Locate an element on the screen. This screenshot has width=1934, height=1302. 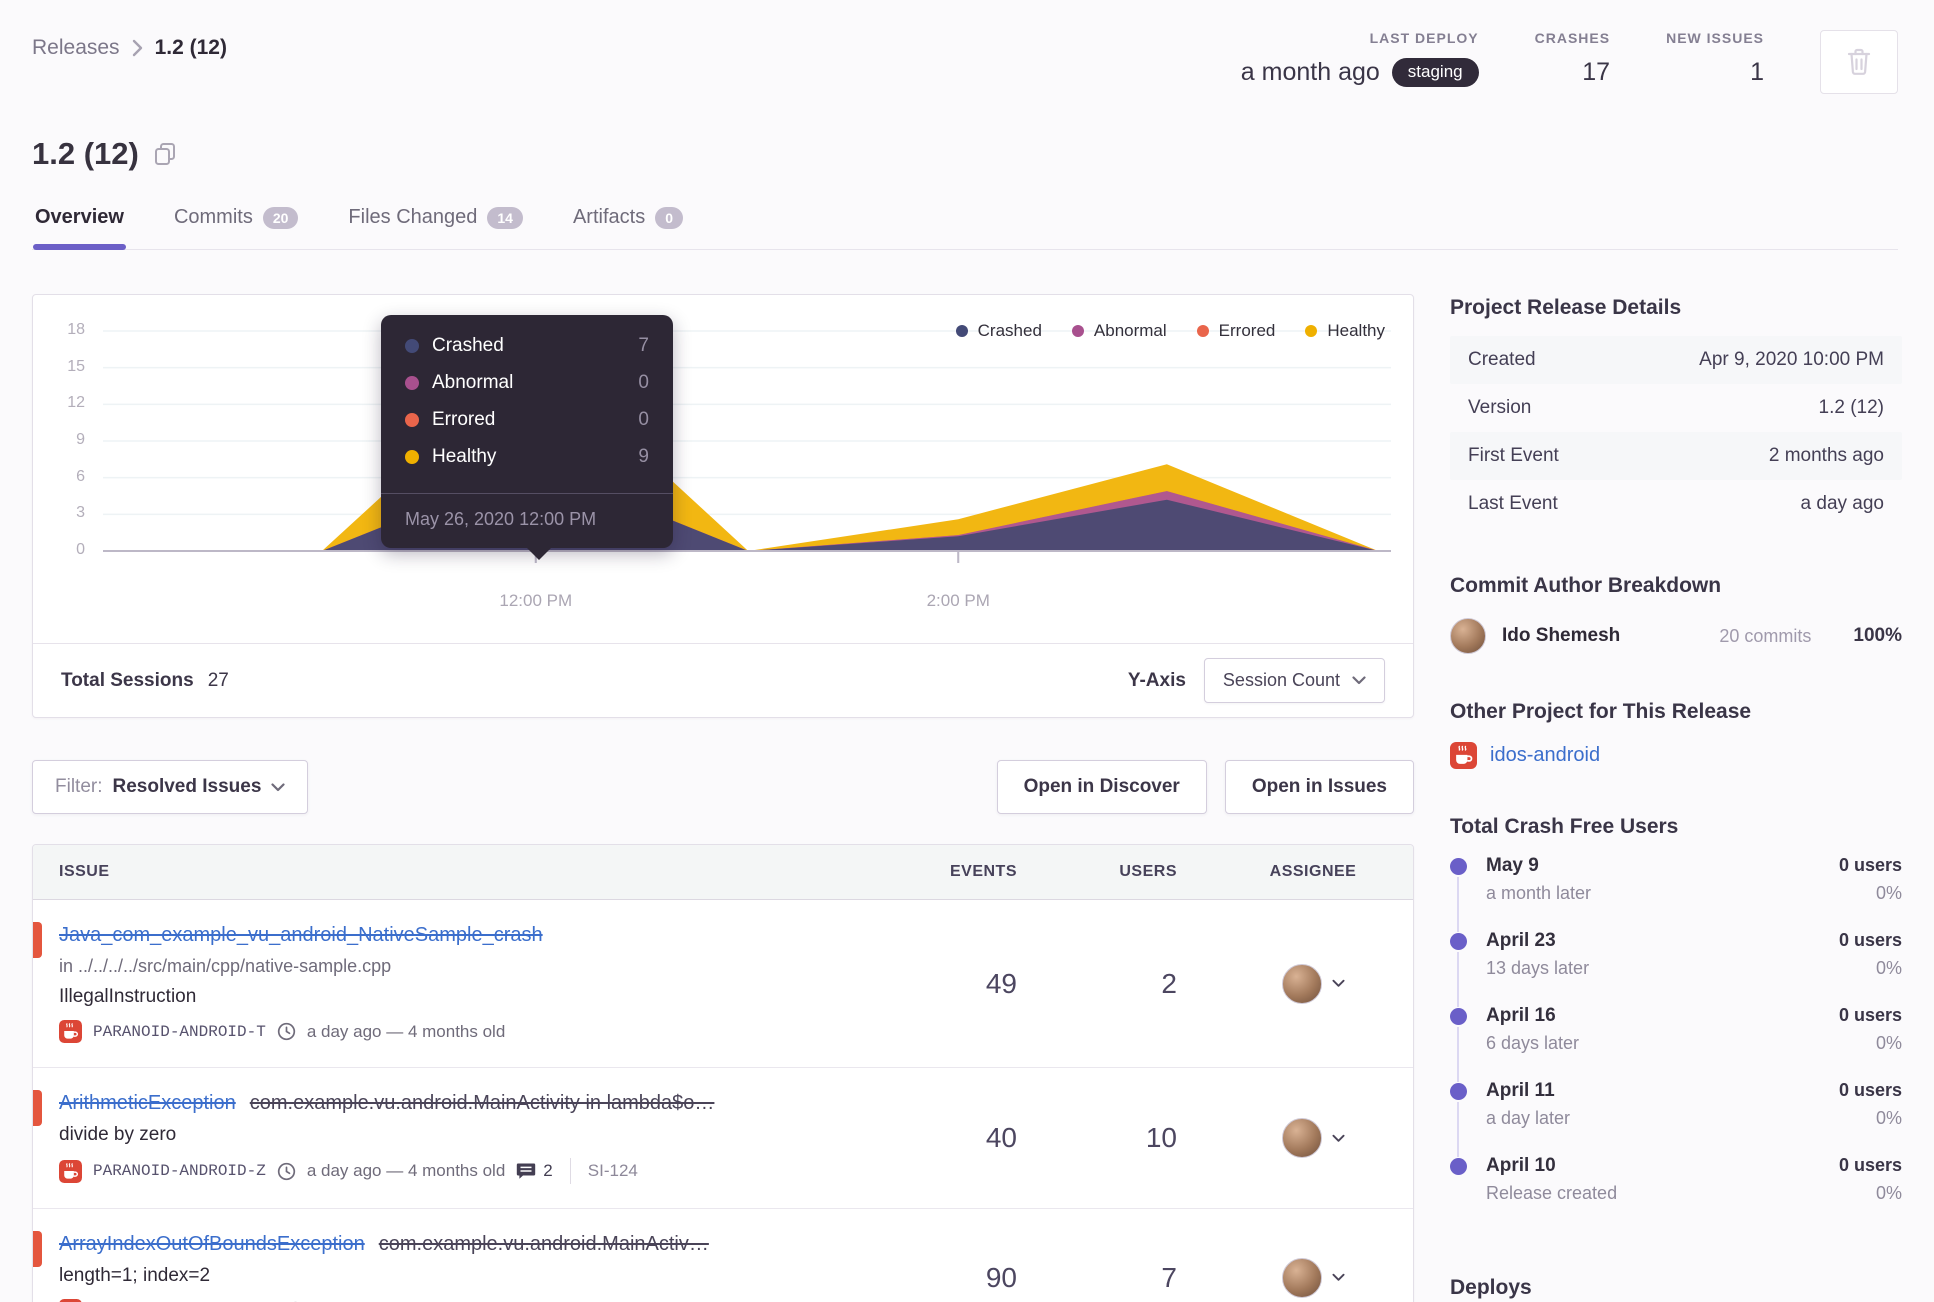
detail-row-created: Created Apr 9, 2020 10:00 PM is located at coordinates (1676, 360).